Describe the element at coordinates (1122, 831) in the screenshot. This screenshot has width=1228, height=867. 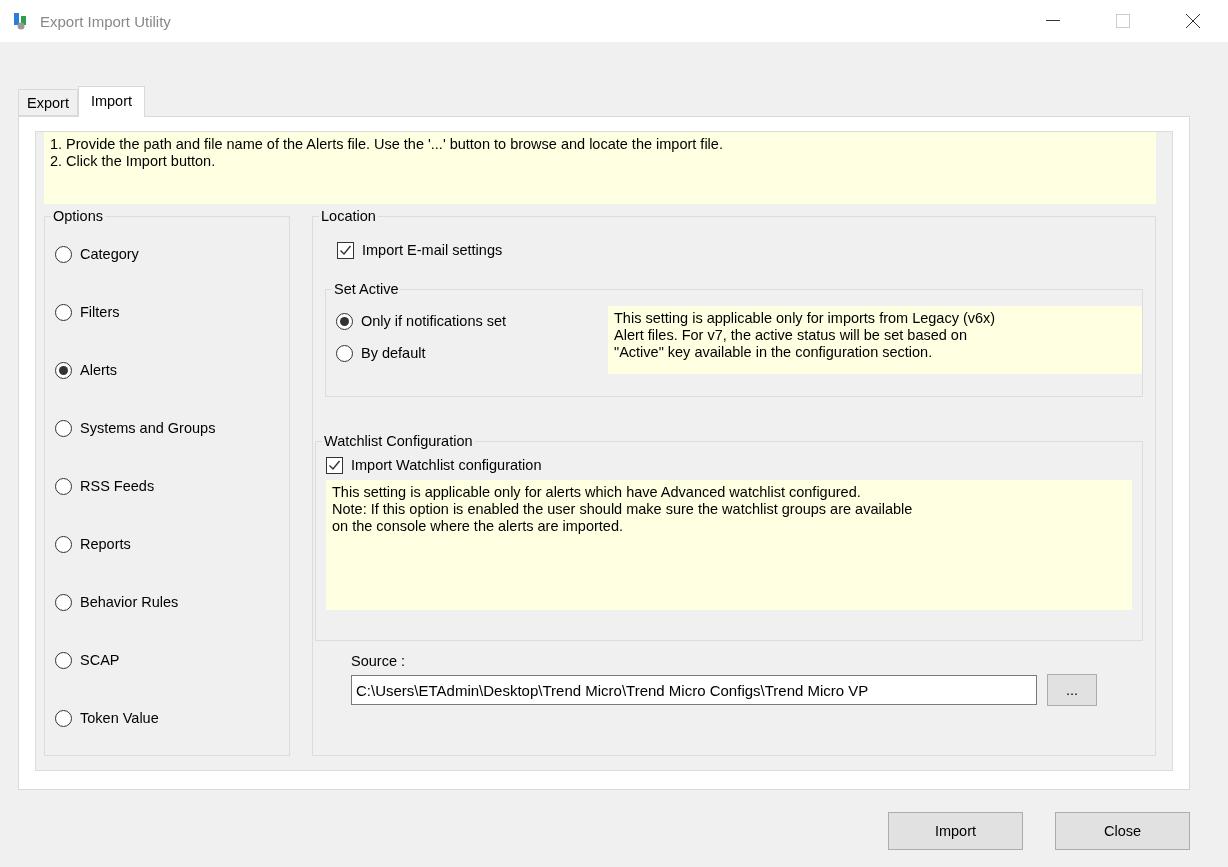
I see `dialog-button: Close` at that location.